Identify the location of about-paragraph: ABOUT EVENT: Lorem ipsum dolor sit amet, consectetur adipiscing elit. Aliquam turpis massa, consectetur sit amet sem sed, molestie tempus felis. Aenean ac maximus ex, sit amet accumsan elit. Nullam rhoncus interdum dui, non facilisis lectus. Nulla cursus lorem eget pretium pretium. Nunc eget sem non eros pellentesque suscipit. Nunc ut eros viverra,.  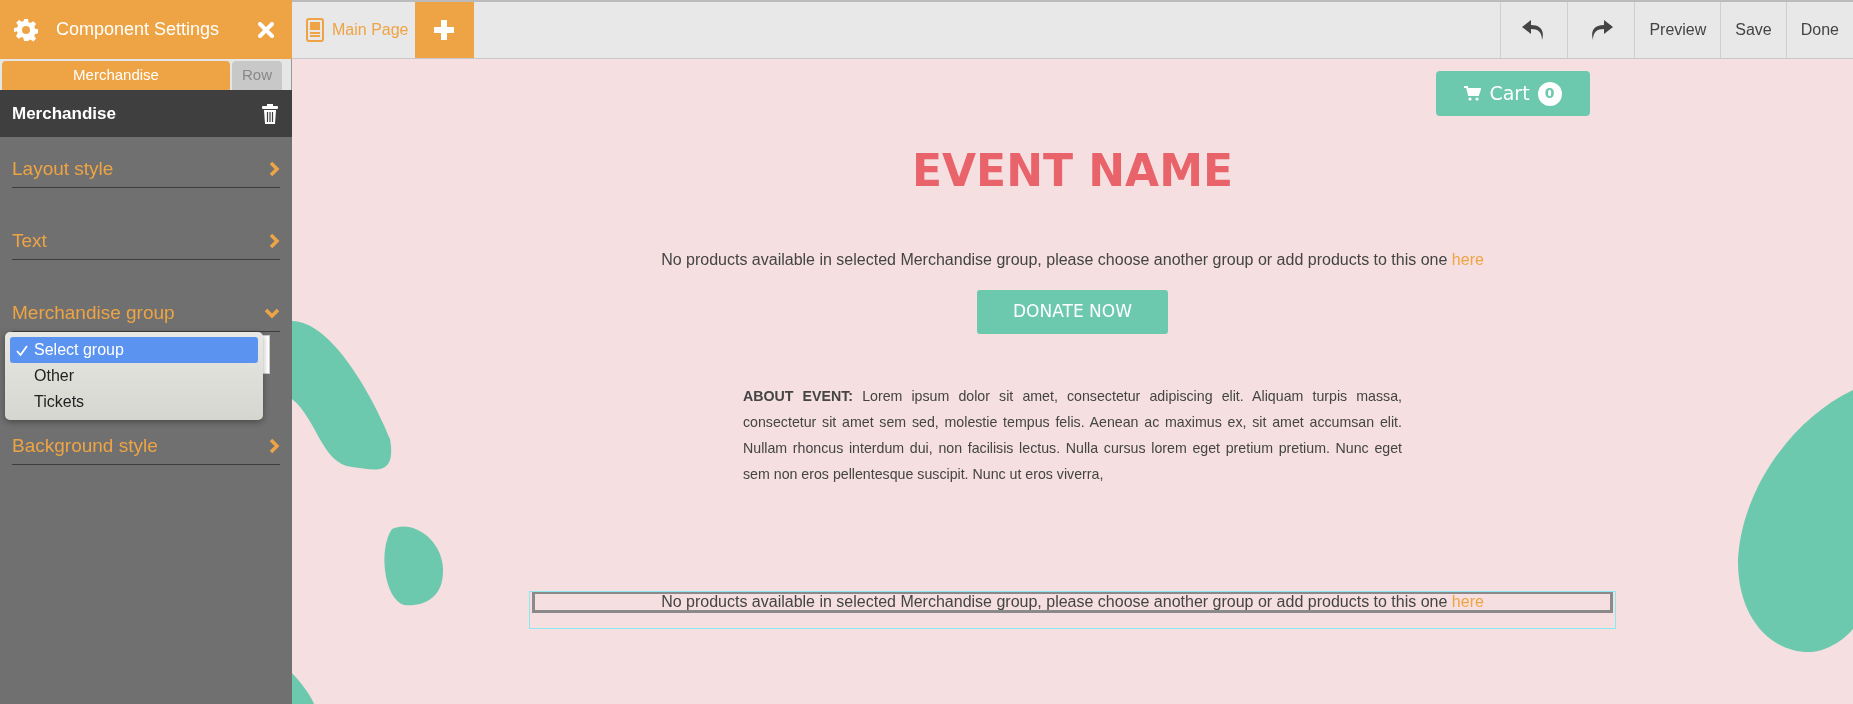
(1072, 435).